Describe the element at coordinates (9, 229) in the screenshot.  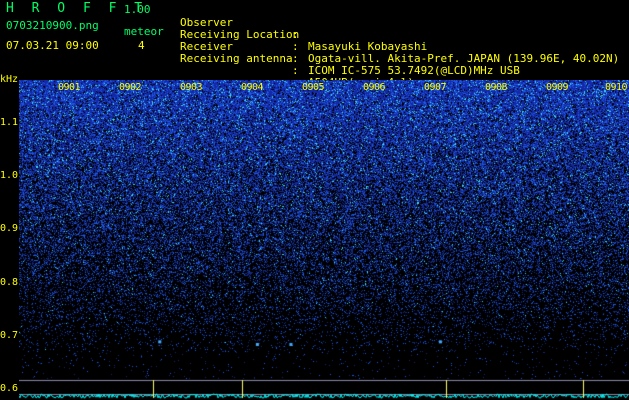
I see `y-tick-label: 0.9` at that location.